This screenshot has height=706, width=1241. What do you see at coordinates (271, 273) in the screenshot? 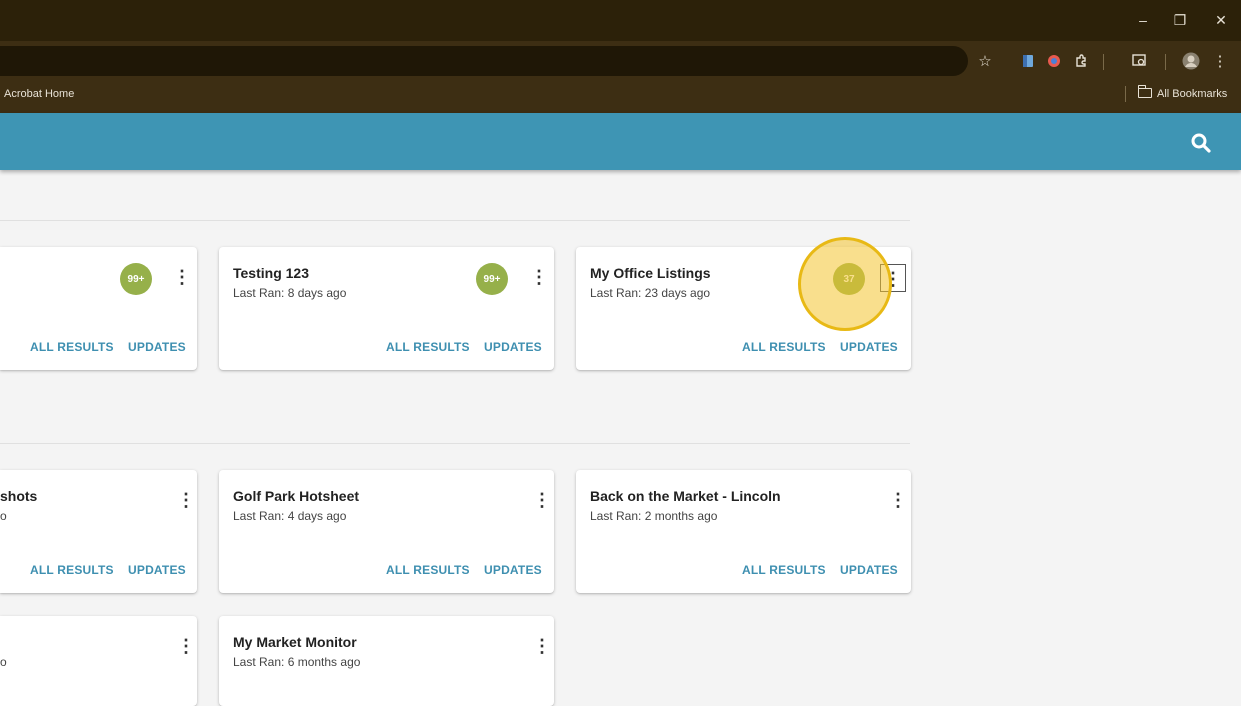
I see `card-title: Testing 123` at bounding box center [271, 273].